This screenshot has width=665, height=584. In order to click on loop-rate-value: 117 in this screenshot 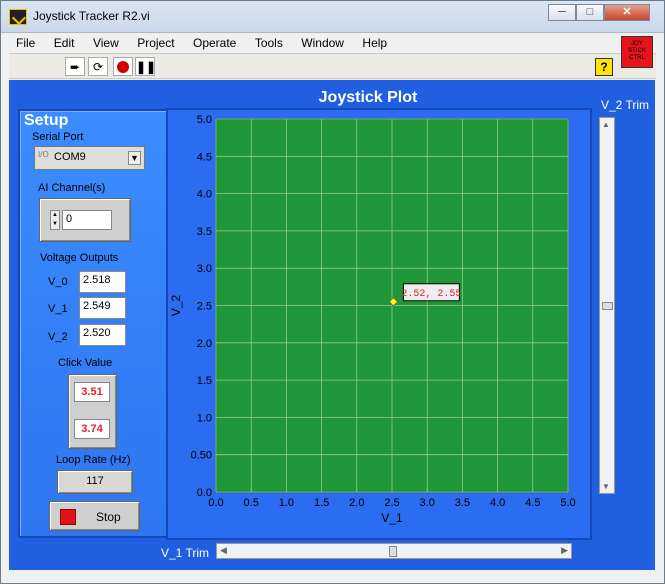, I will do `click(95, 481)`.